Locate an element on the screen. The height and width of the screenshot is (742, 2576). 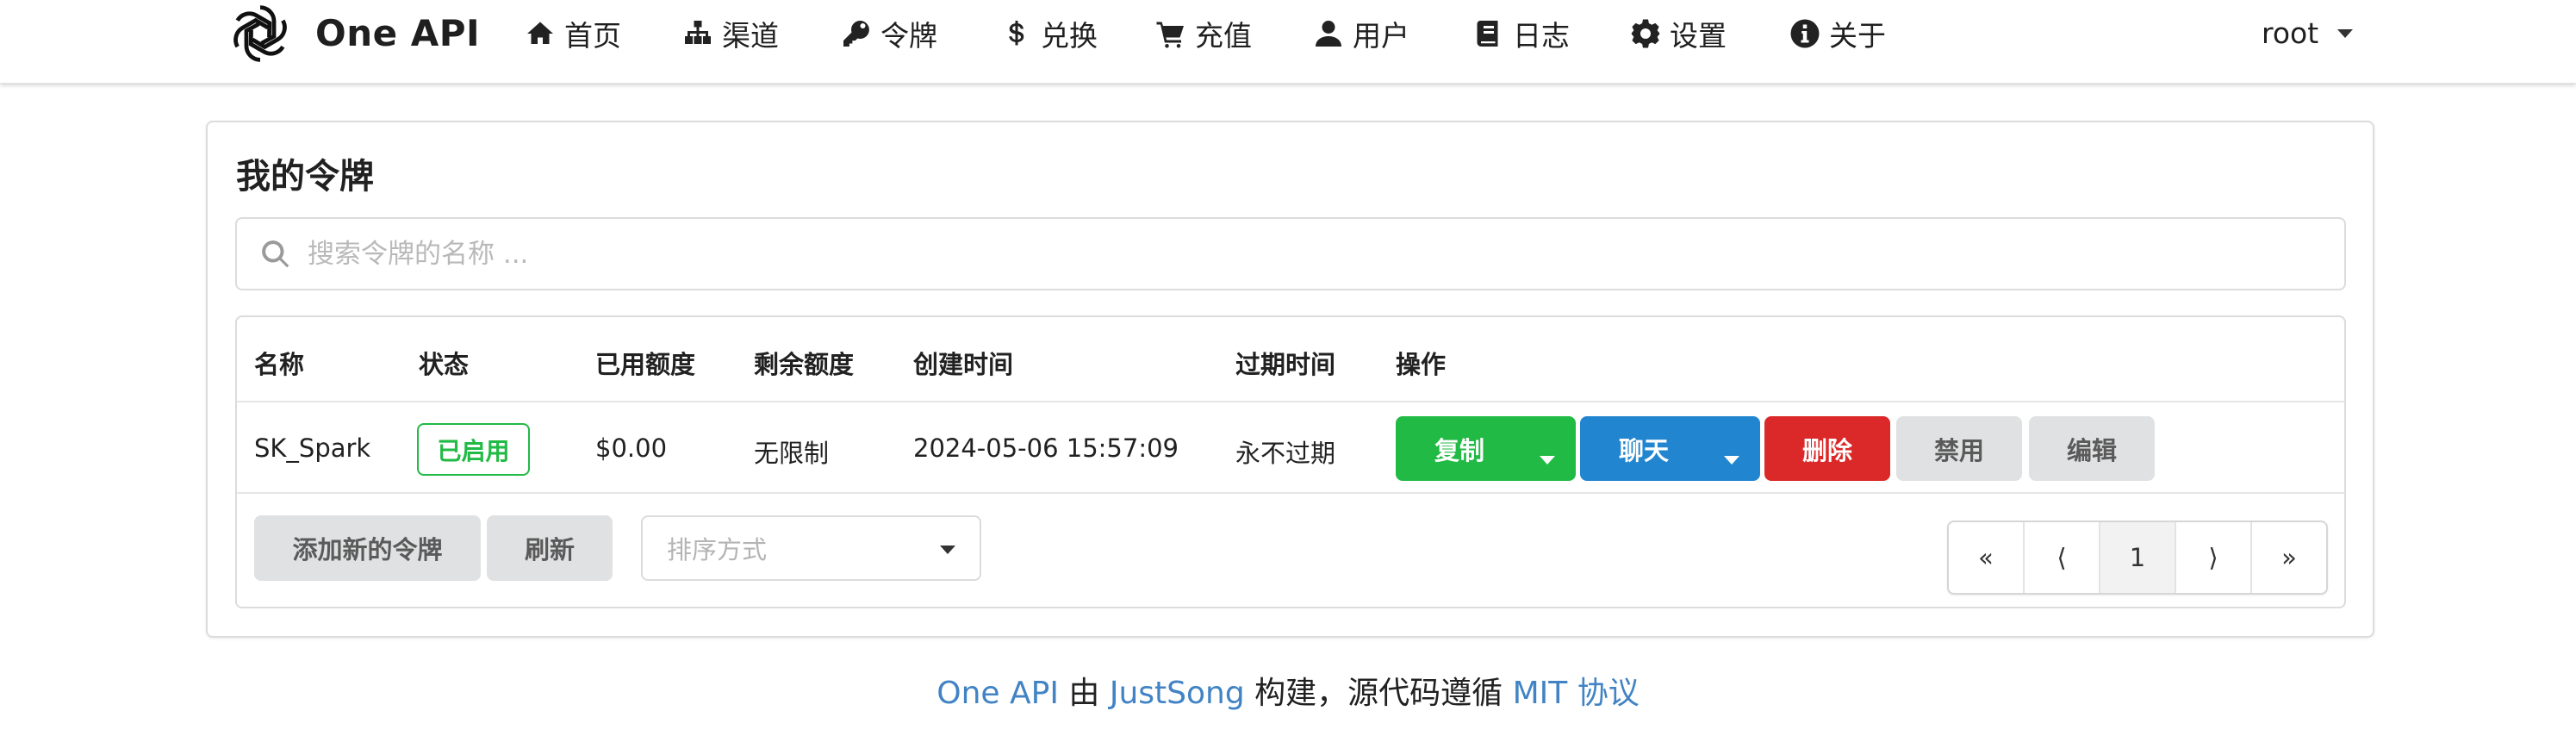
brand: One API is located at coordinates (353, 33).